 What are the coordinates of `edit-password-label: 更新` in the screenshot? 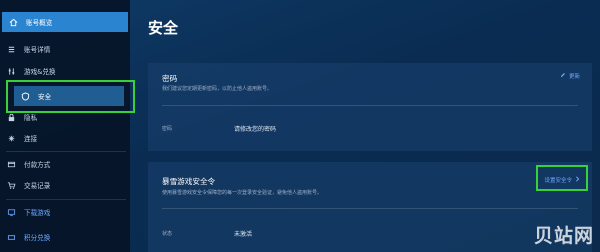 It's located at (574, 77).